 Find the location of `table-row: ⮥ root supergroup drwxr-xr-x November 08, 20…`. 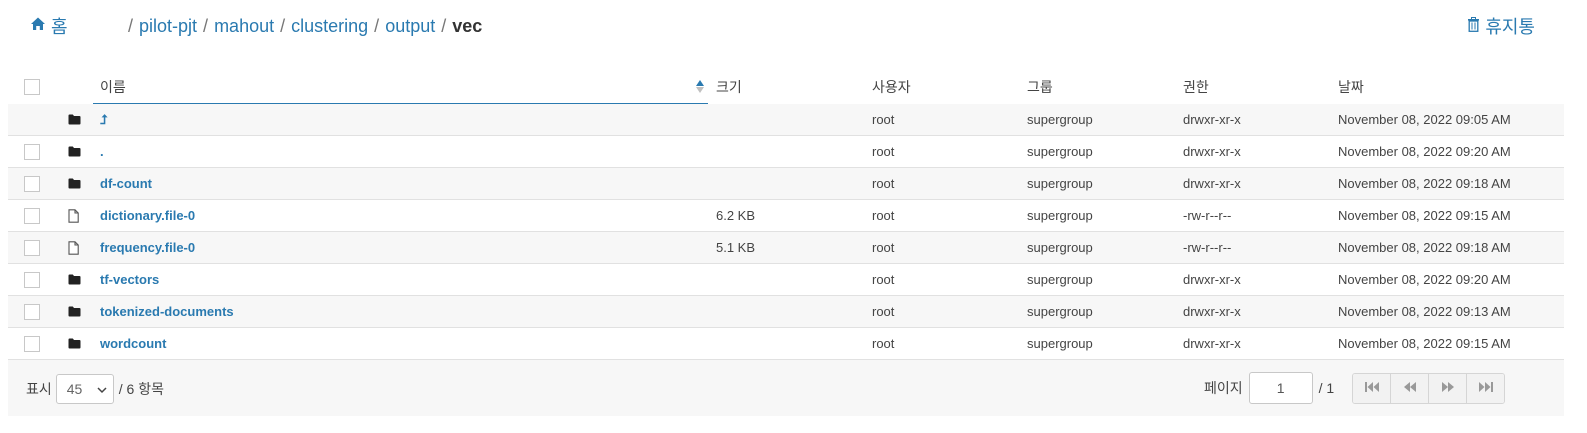

table-row: ⮥ root supergroup drwxr-xr-x November 08, 20… is located at coordinates (786, 120).